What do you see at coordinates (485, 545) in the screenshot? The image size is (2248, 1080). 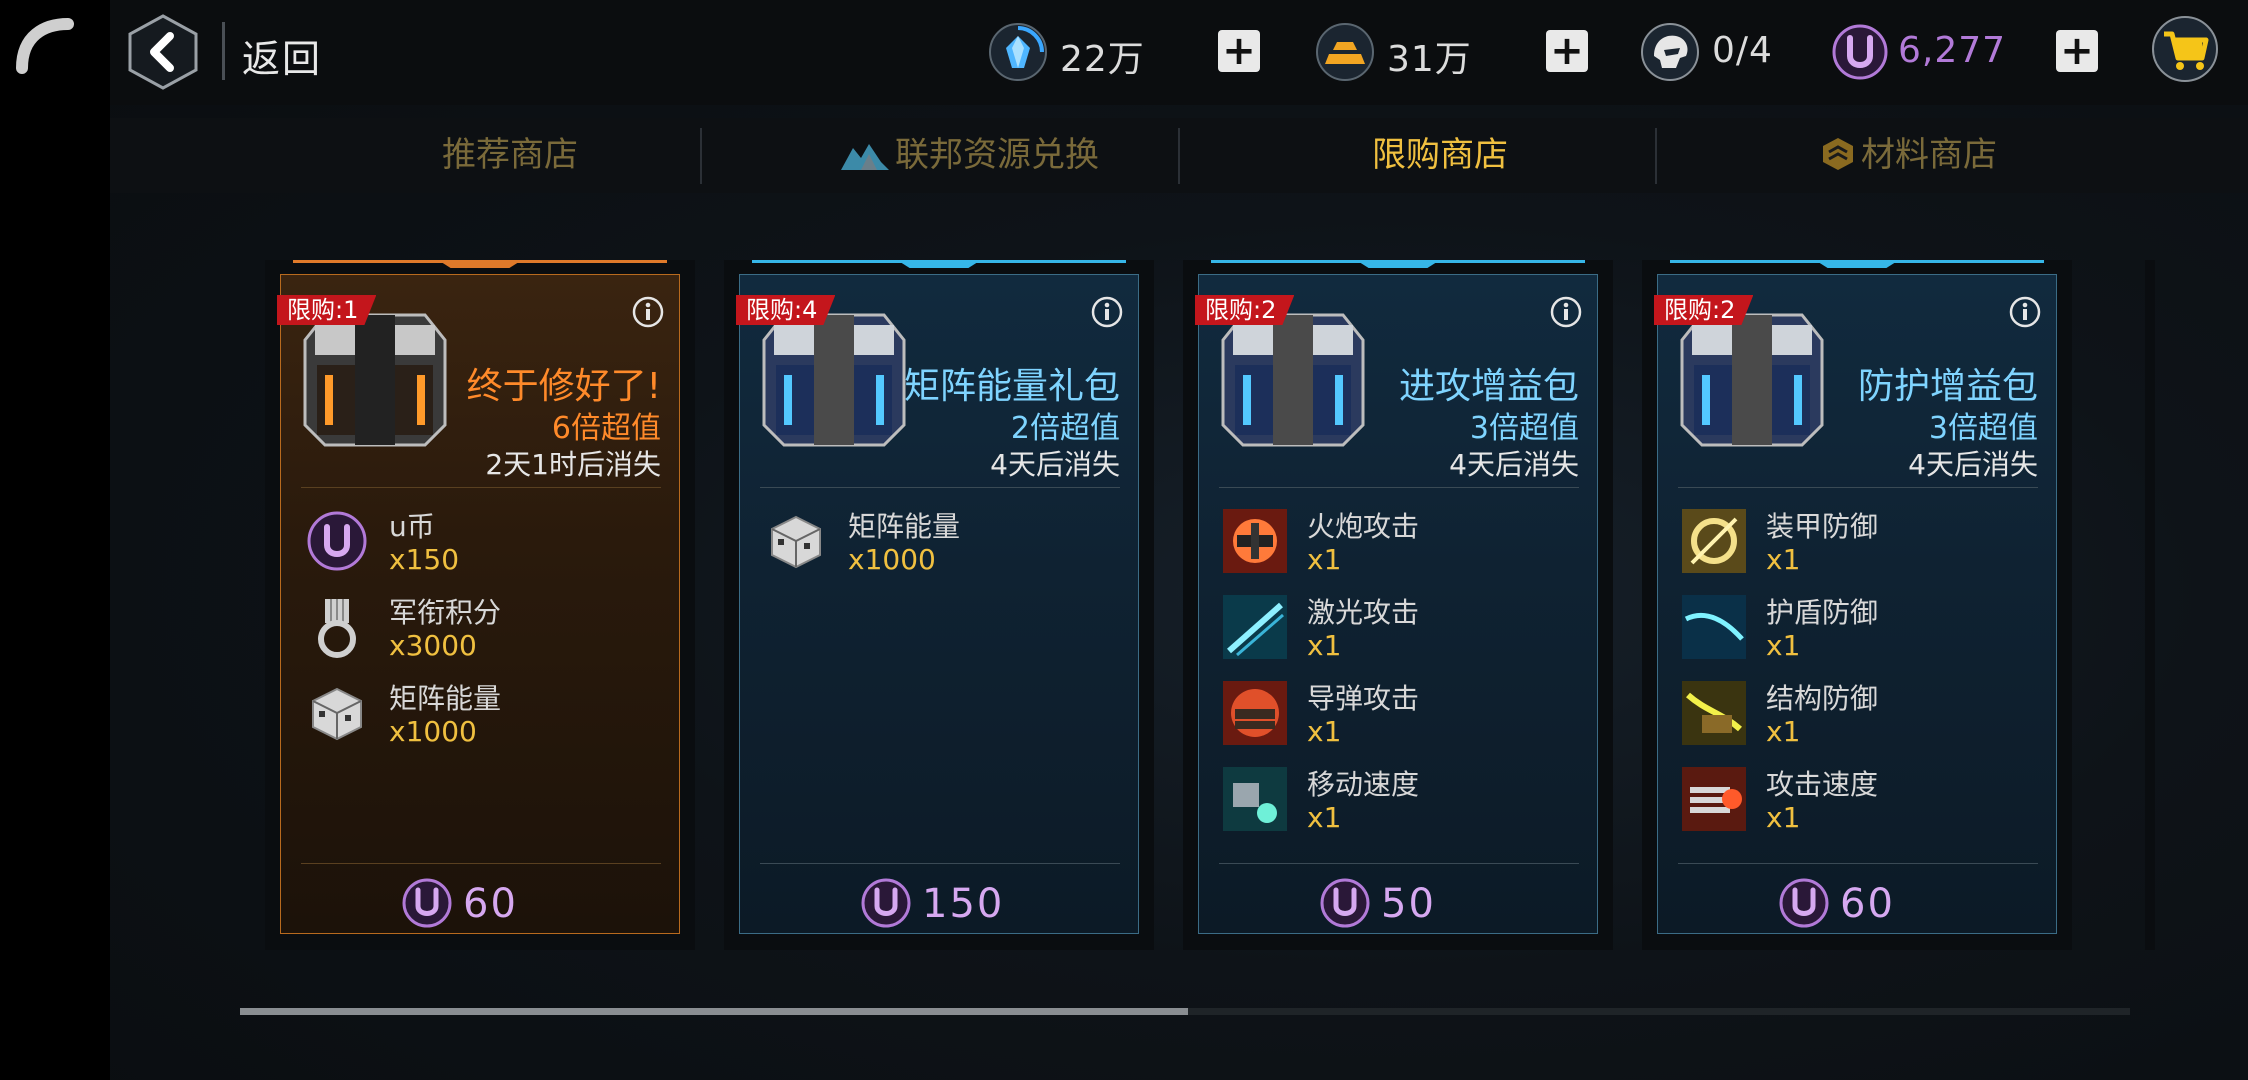 I see `list-item: u币 x150` at bounding box center [485, 545].